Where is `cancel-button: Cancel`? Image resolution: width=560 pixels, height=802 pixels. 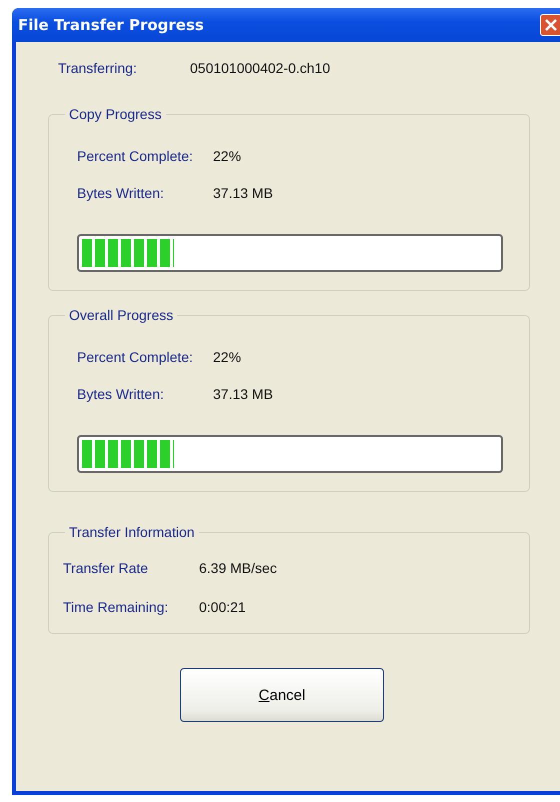
cancel-button: Cancel is located at coordinates (282, 695).